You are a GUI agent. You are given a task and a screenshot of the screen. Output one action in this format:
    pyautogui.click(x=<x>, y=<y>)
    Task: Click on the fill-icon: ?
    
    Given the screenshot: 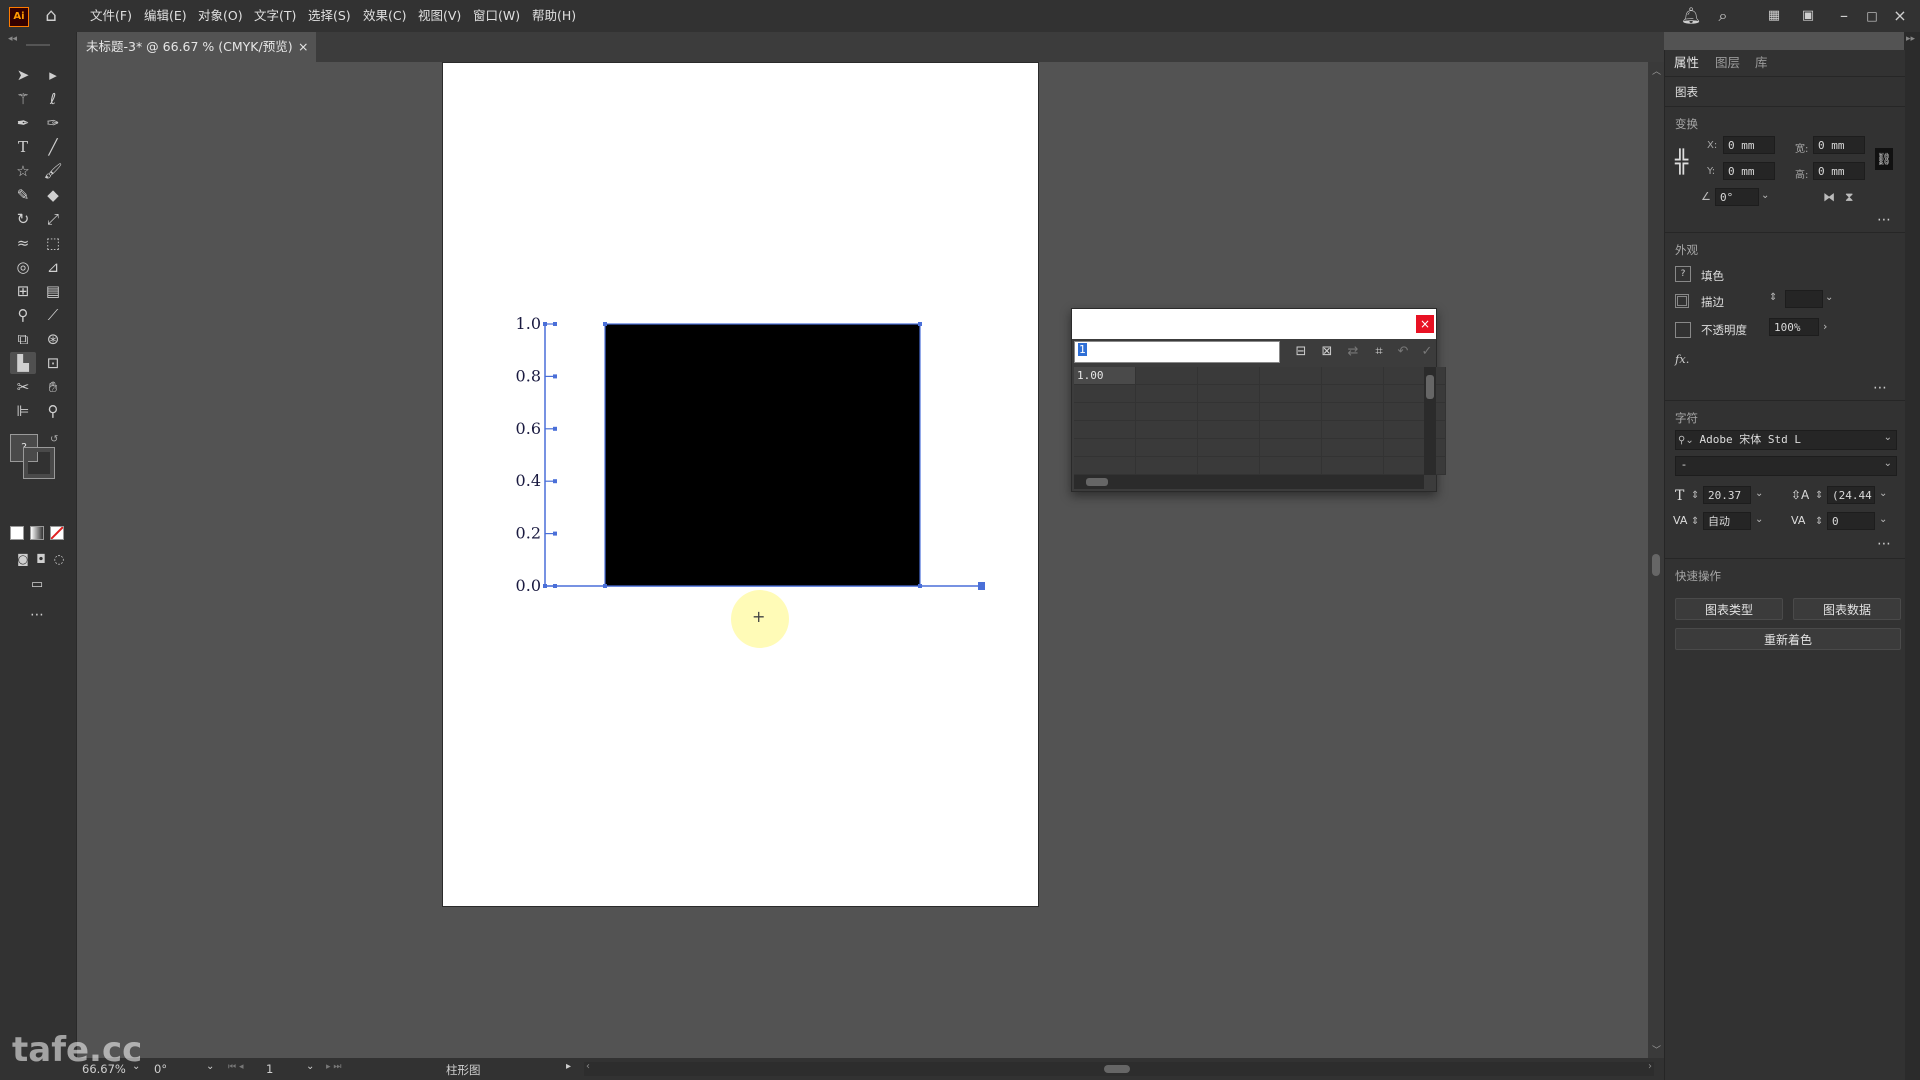 What is the action you would take?
    pyautogui.click(x=1683, y=274)
    